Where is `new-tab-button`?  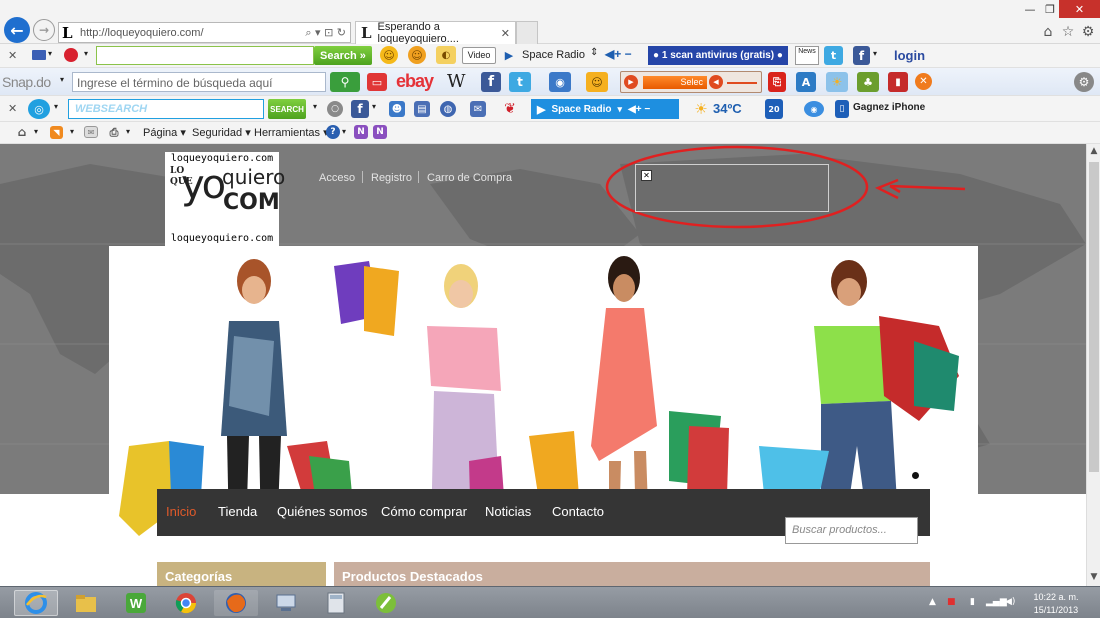 new-tab-button is located at coordinates (527, 32).